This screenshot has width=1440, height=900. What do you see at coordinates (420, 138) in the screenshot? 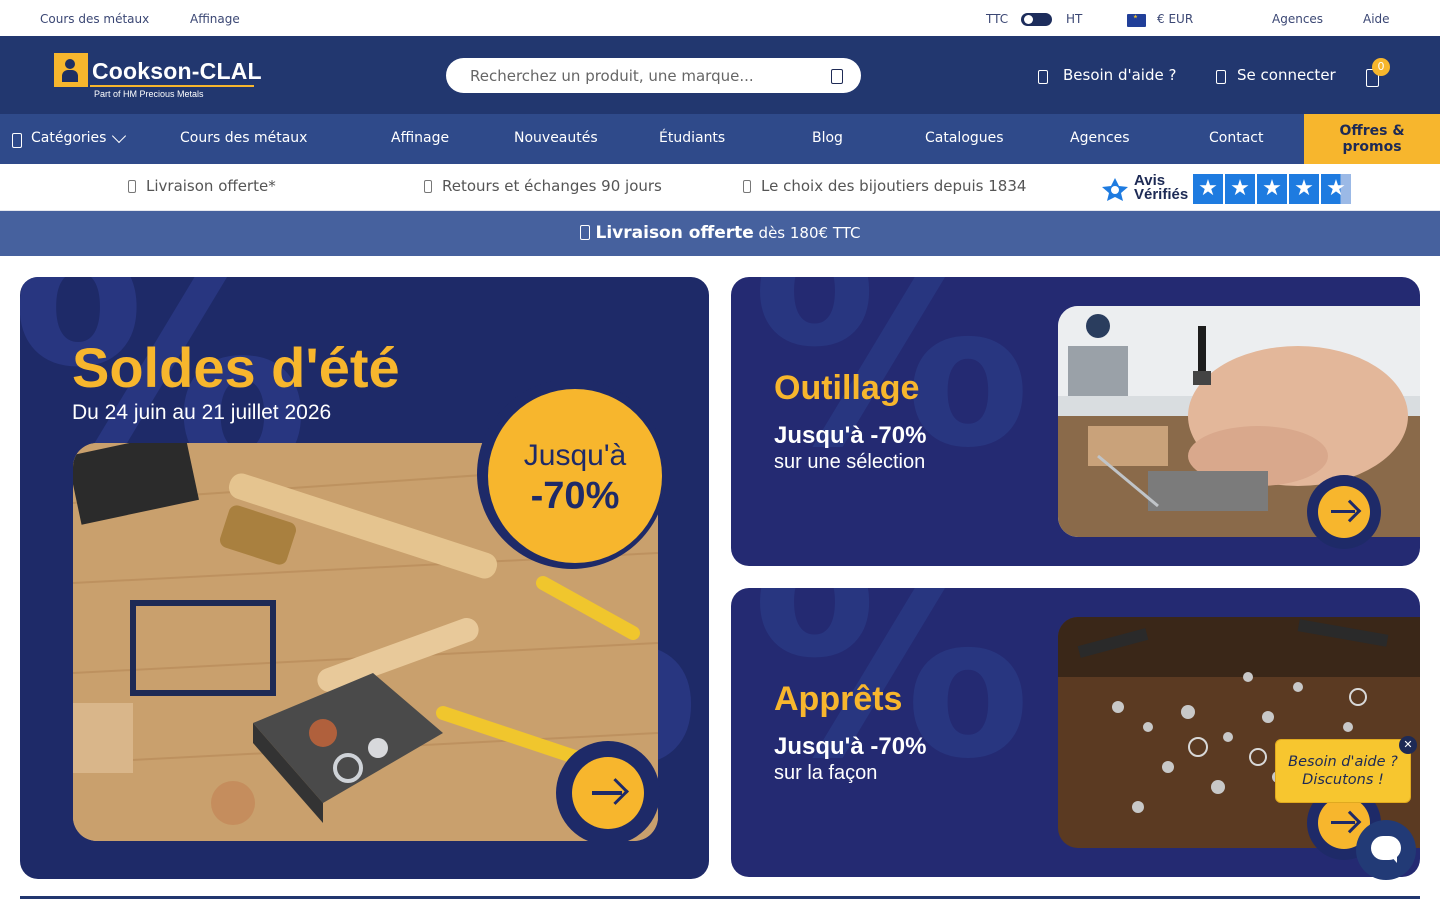
I see `nav-item-refining: Affinage` at bounding box center [420, 138].